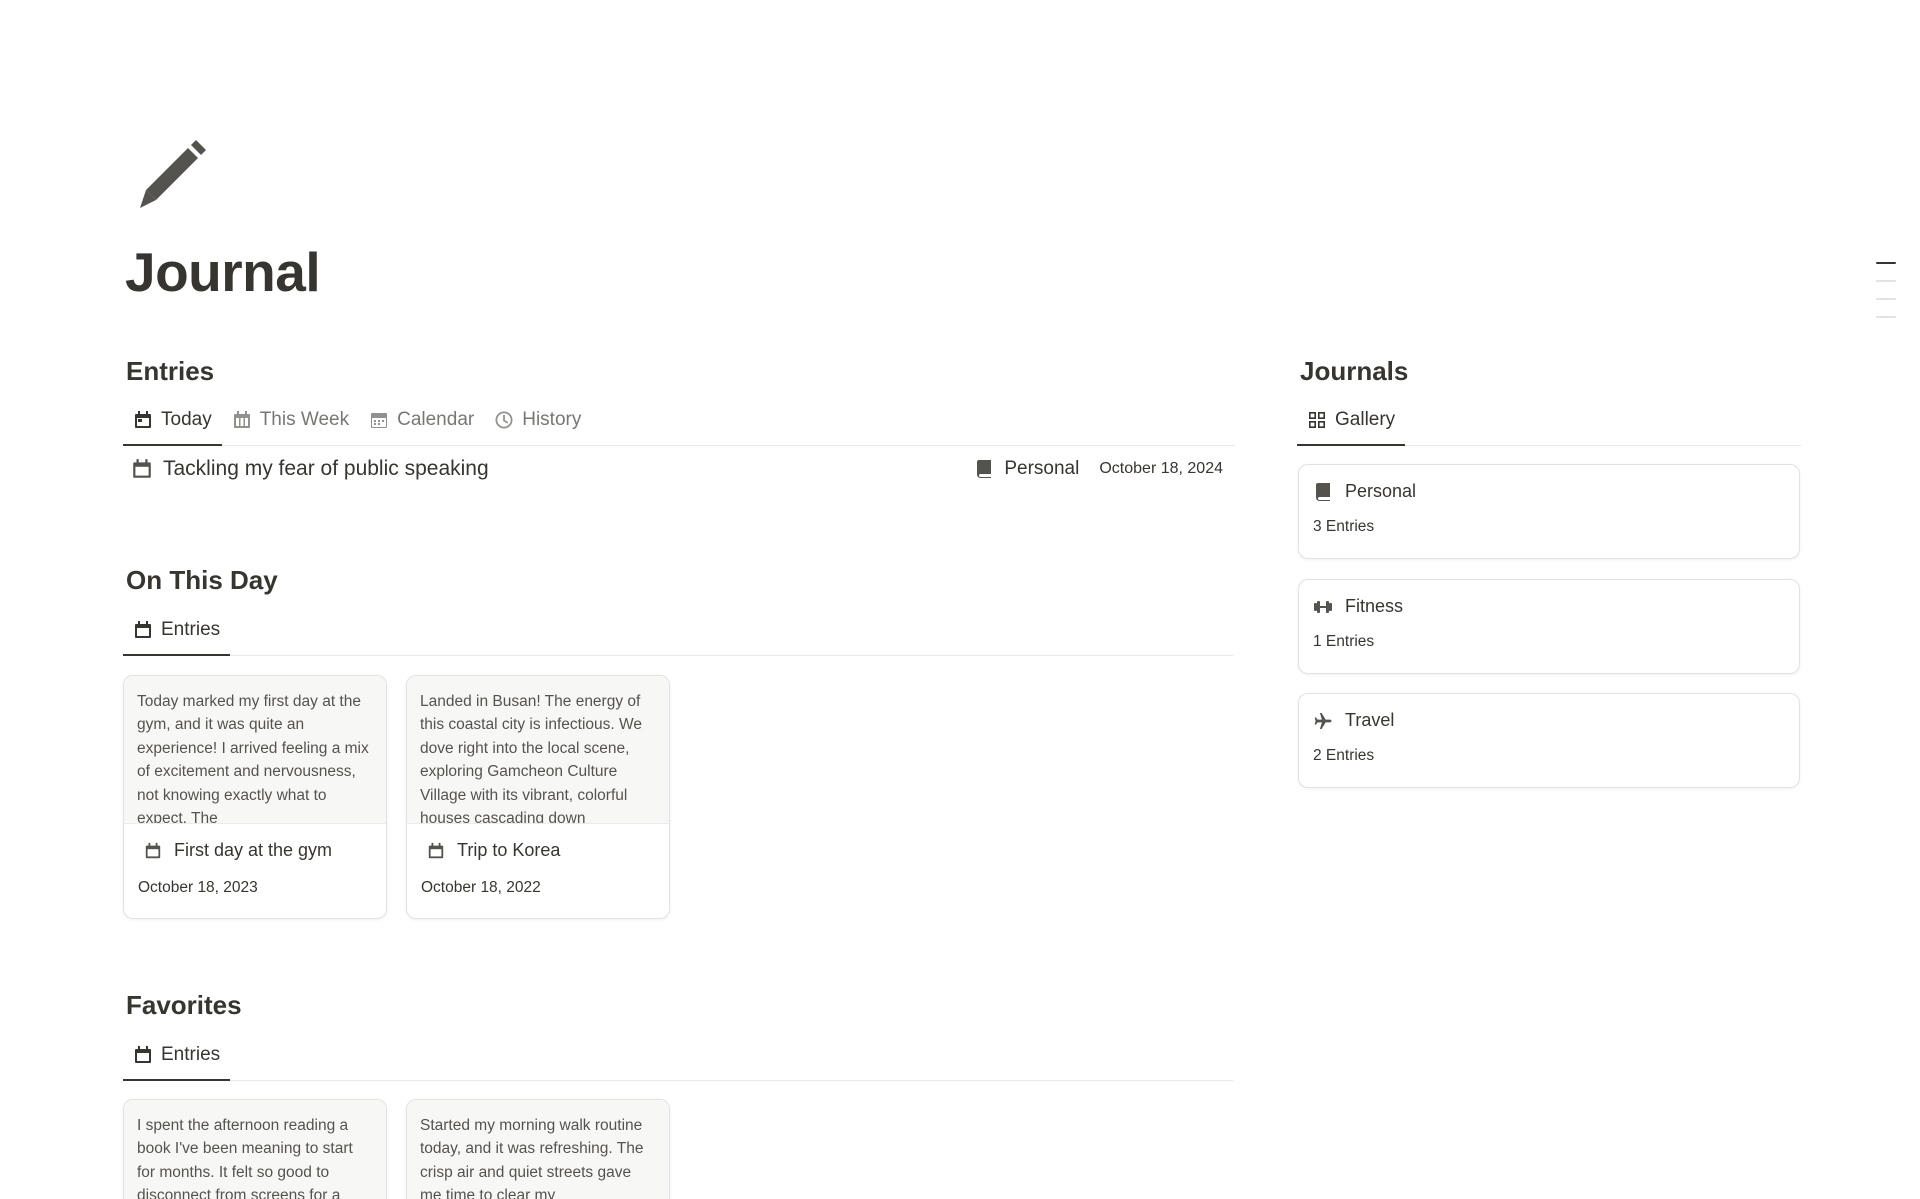 The image size is (1920, 1199). I want to click on pencil-icon, so click(179, 177).